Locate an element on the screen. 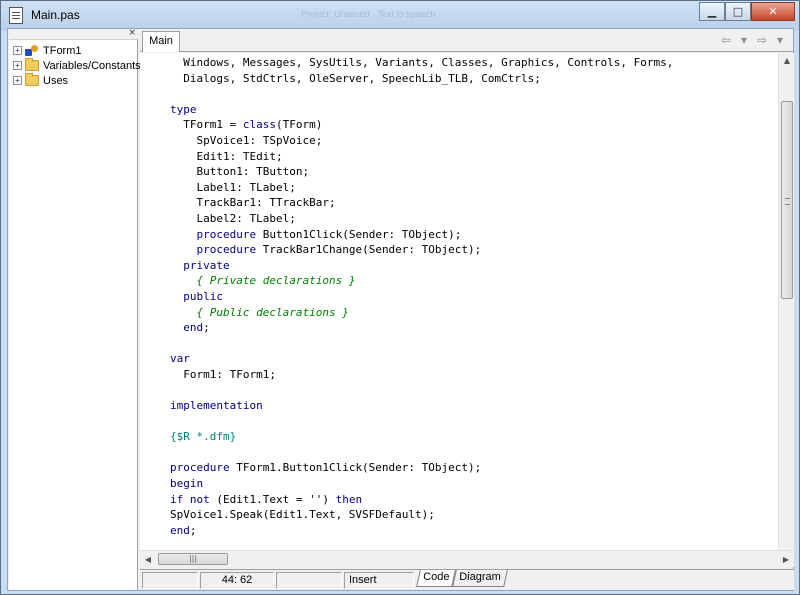 The image size is (800, 595). keyword-token: private is located at coordinates (206, 265).